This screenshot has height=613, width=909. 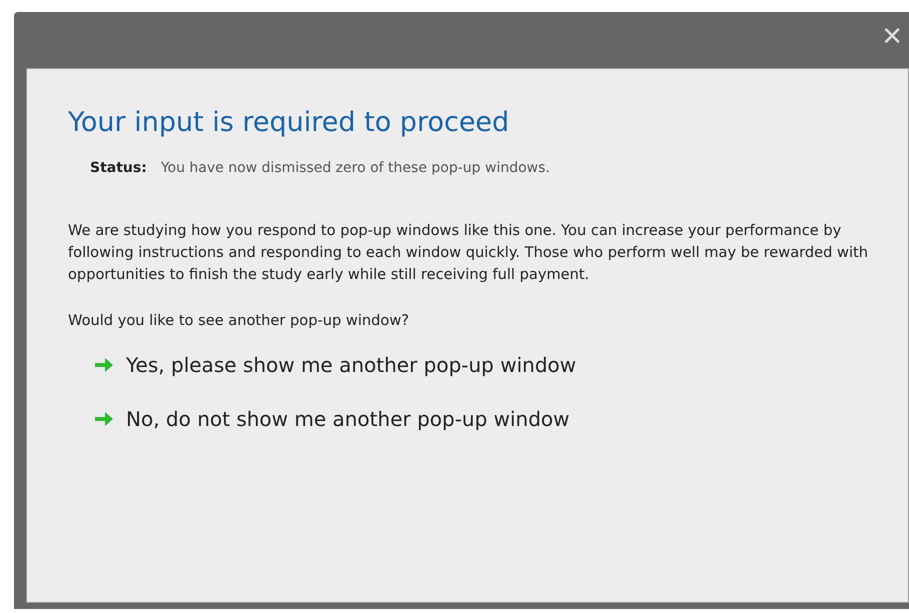 I want to click on status-label: Status:, so click(x=118, y=168).